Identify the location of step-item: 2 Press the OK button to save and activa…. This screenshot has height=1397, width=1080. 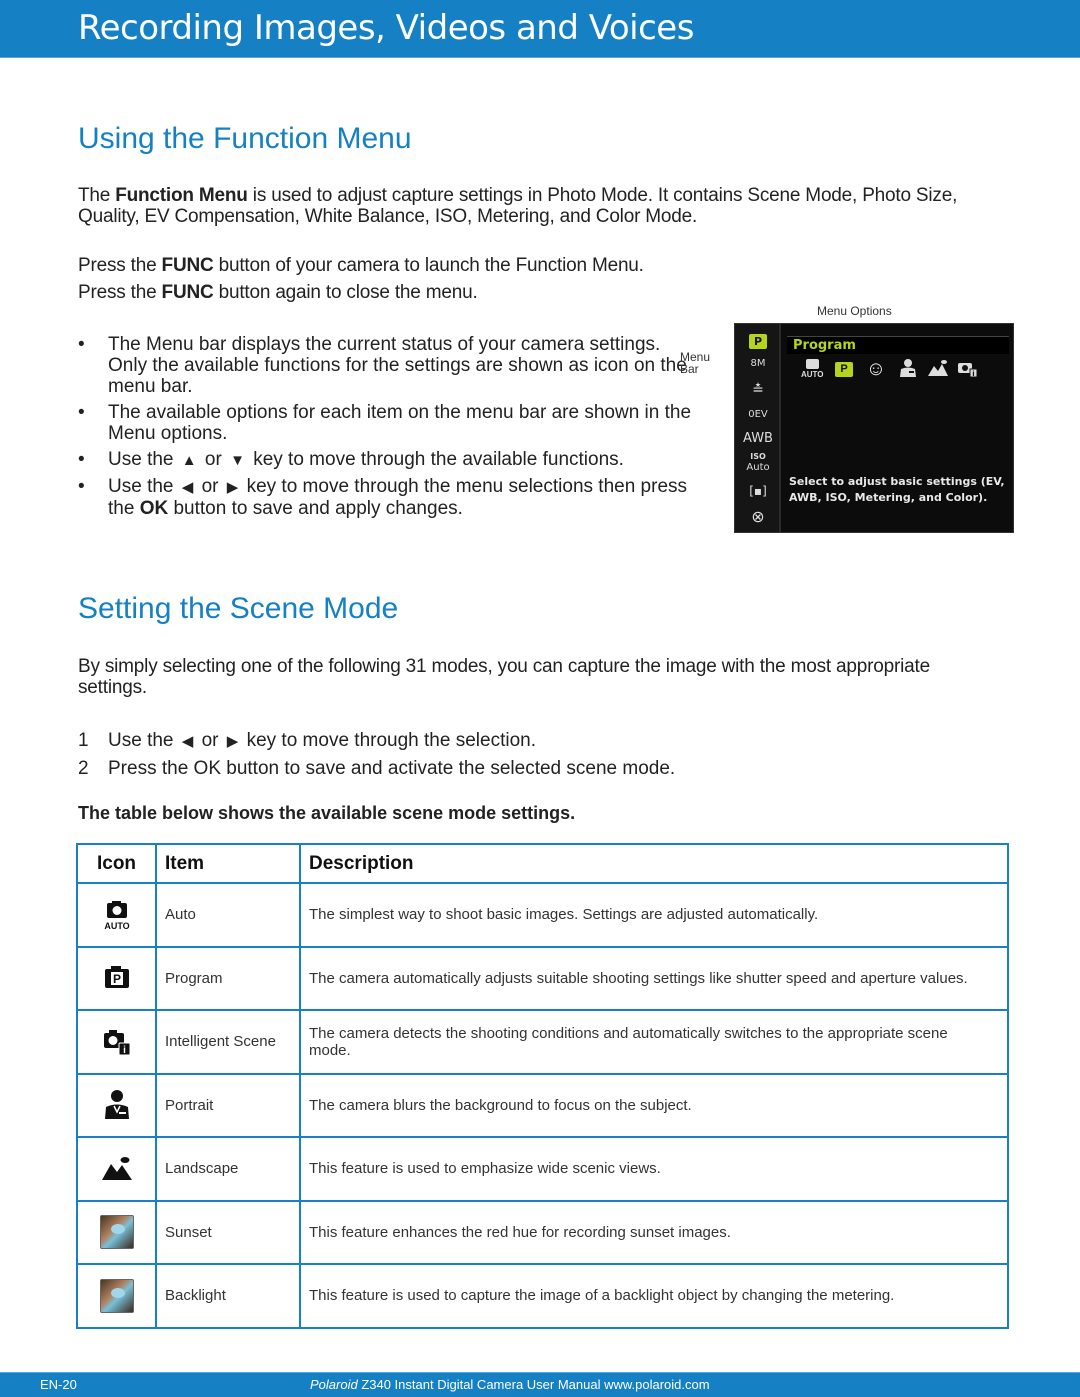
(376, 768).